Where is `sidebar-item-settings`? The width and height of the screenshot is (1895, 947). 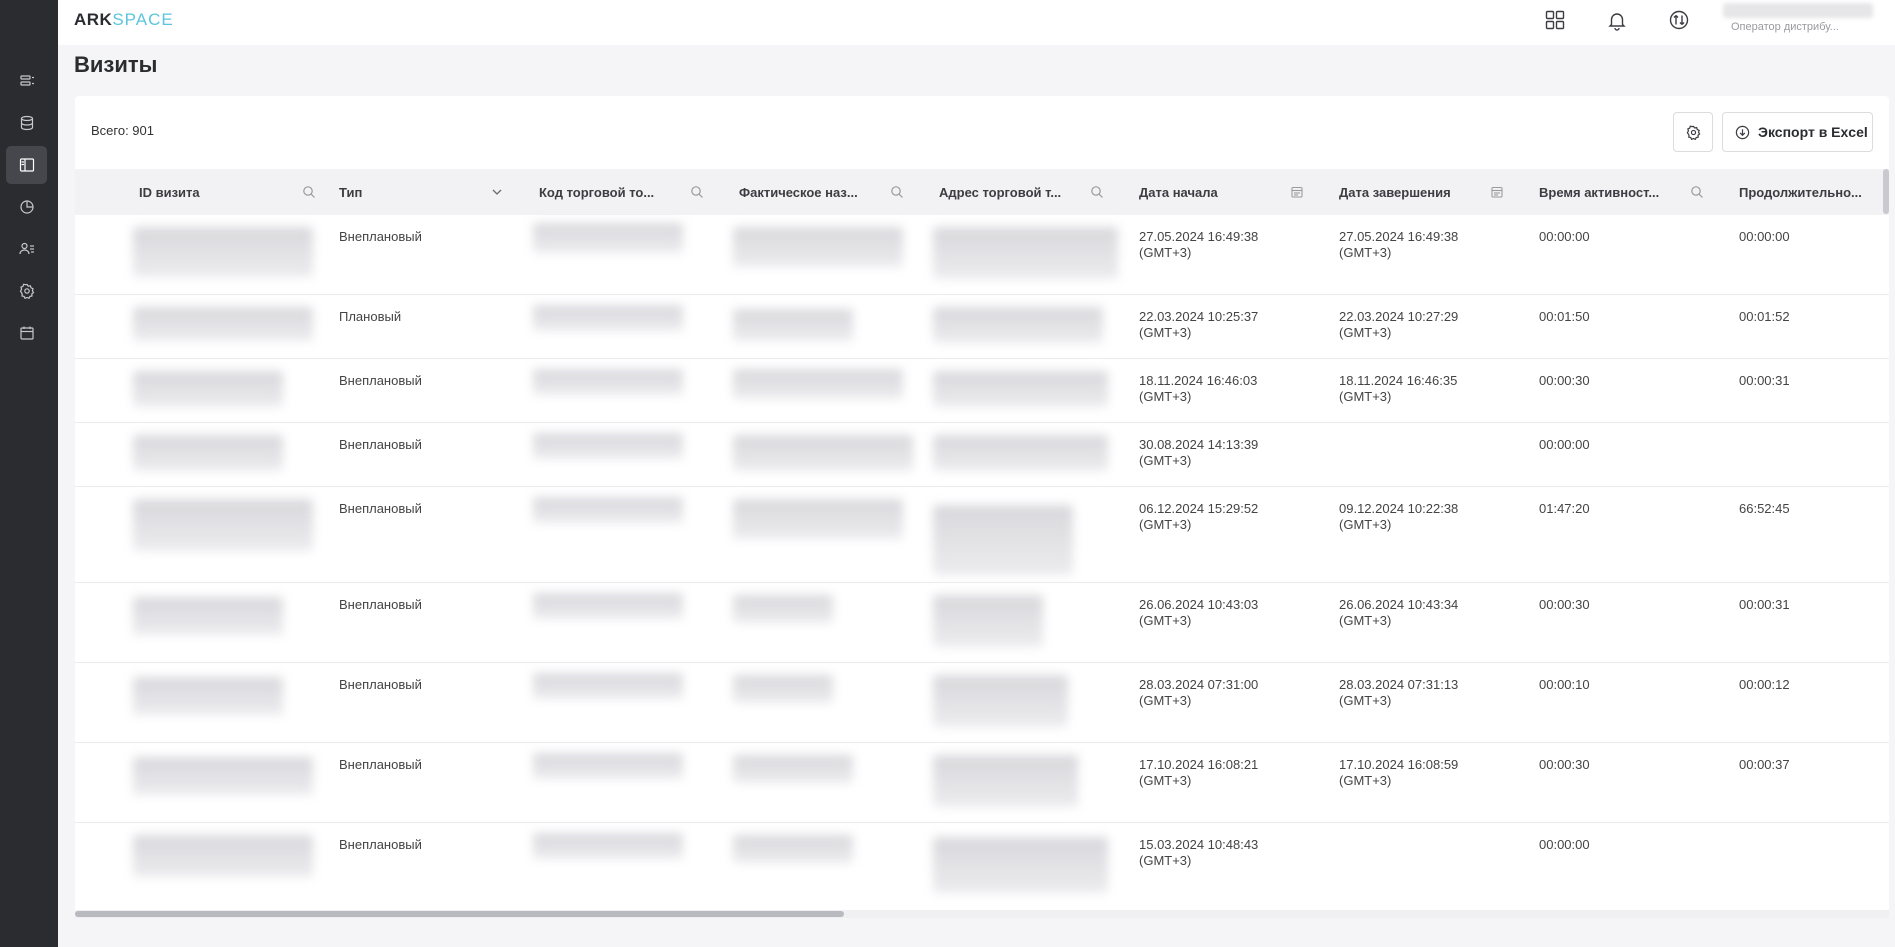
sidebar-item-settings is located at coordinates (26, 291).